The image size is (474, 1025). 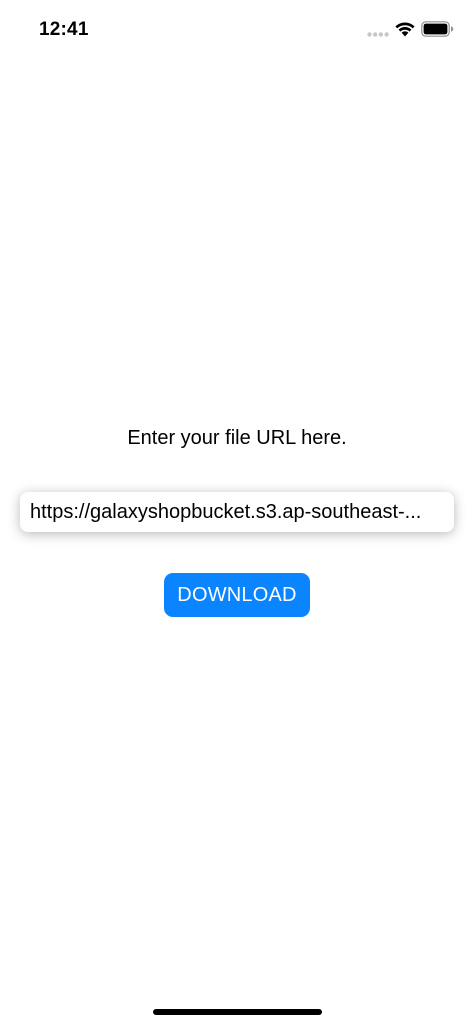 I want to click on wifi-icon, so click(x=405, y=29).